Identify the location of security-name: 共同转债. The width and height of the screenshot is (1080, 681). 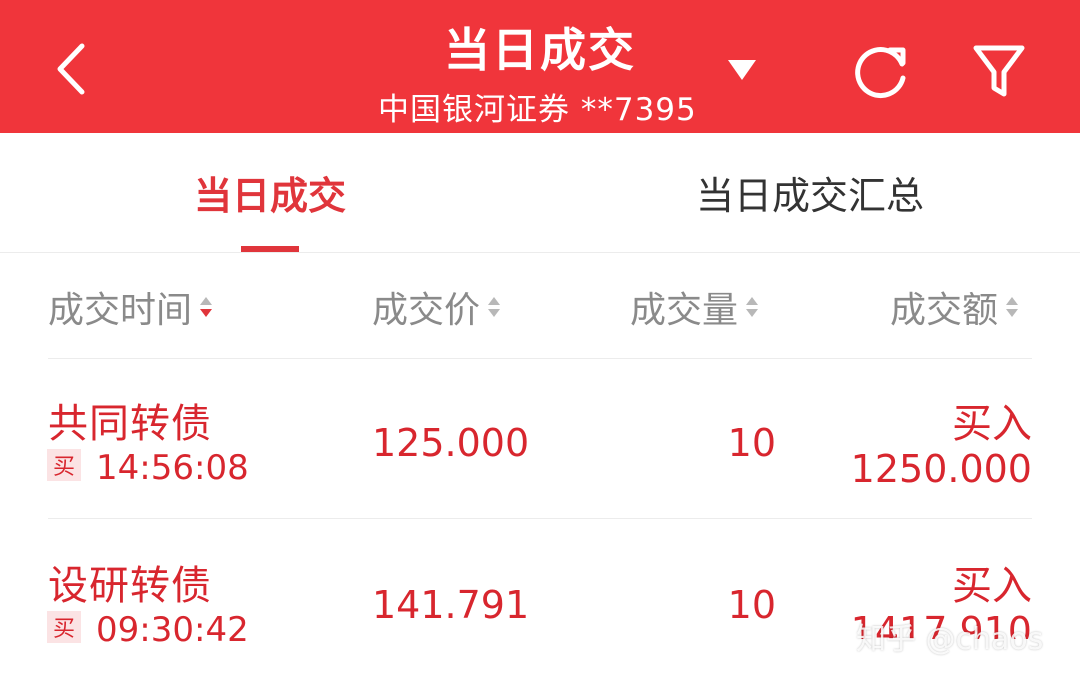
(130, 424).